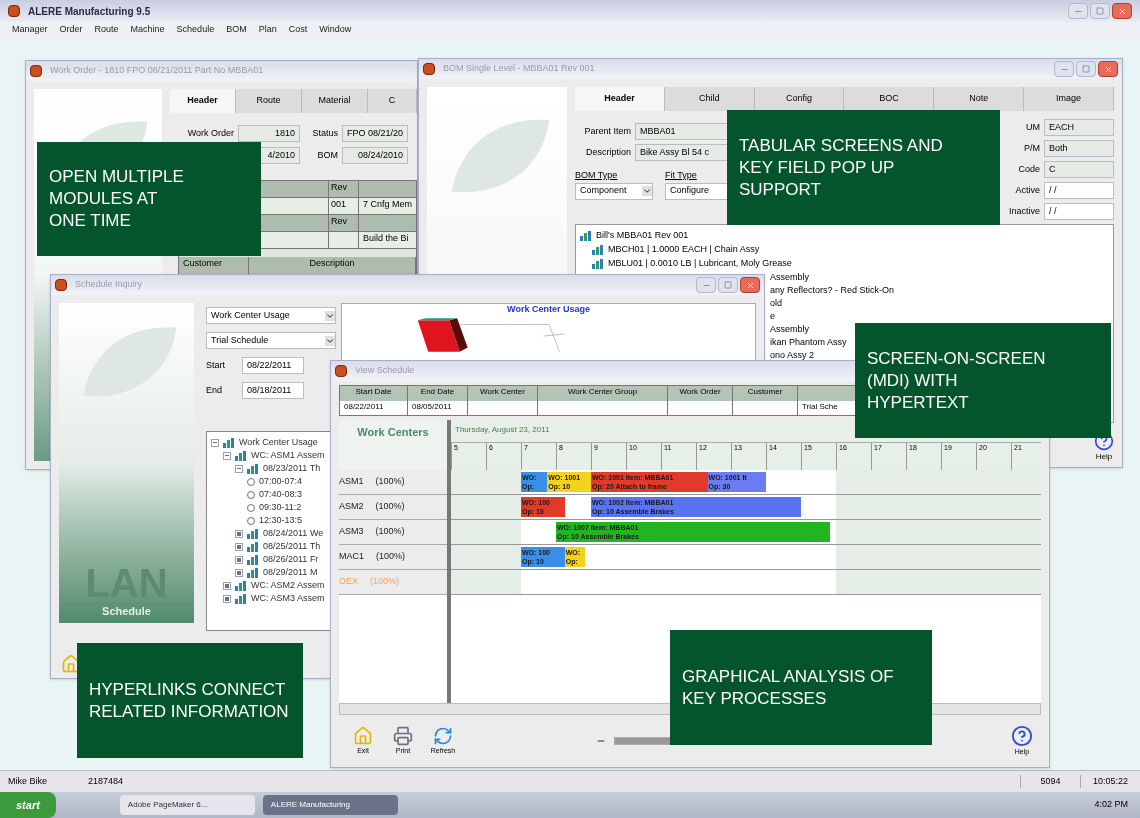 The width and height of the screenshot is (1140, 818). What do you see at coordinates (832, 290) in the screenshot?
I see `tree-item: any Reflectors? - Red Stick-On` at bounding box center [832, 290].